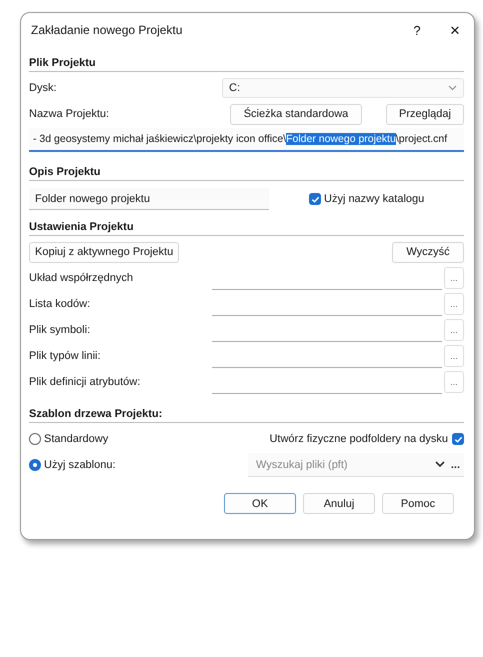 The height and width of the screenshot is (657, 483). I want to click on checkbox-label: Użyj nazwy katalogu, so click(374, 199).